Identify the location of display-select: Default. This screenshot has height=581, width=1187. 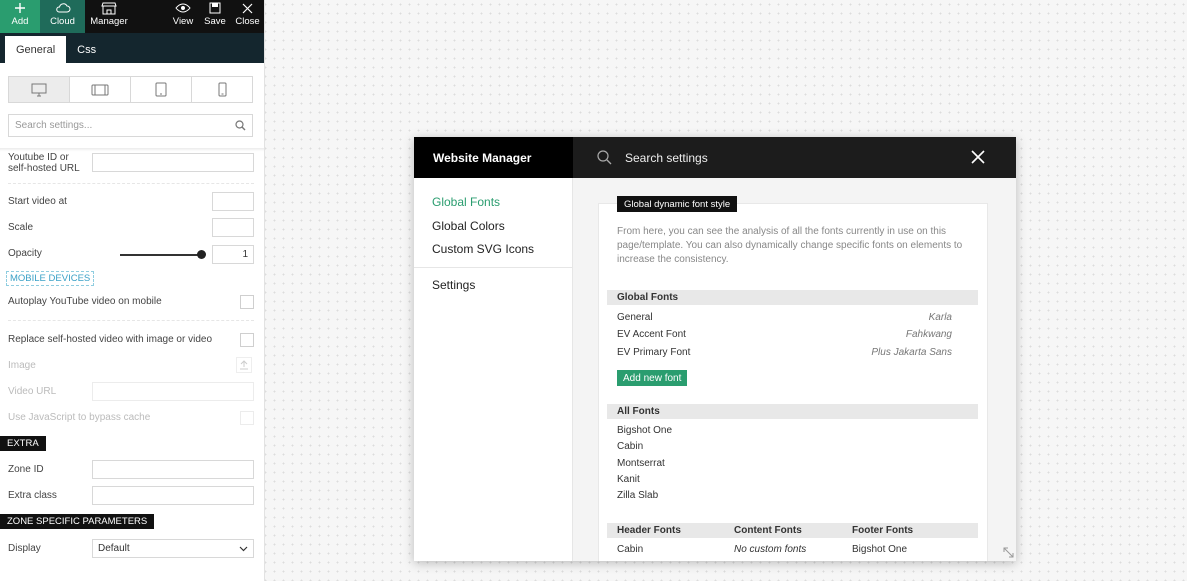
(173, 548).